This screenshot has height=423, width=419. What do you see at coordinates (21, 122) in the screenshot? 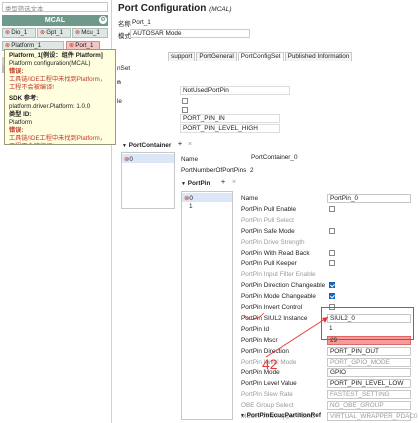
I see `tooltip-type-value: Platform` at bounding box center [21, 122].